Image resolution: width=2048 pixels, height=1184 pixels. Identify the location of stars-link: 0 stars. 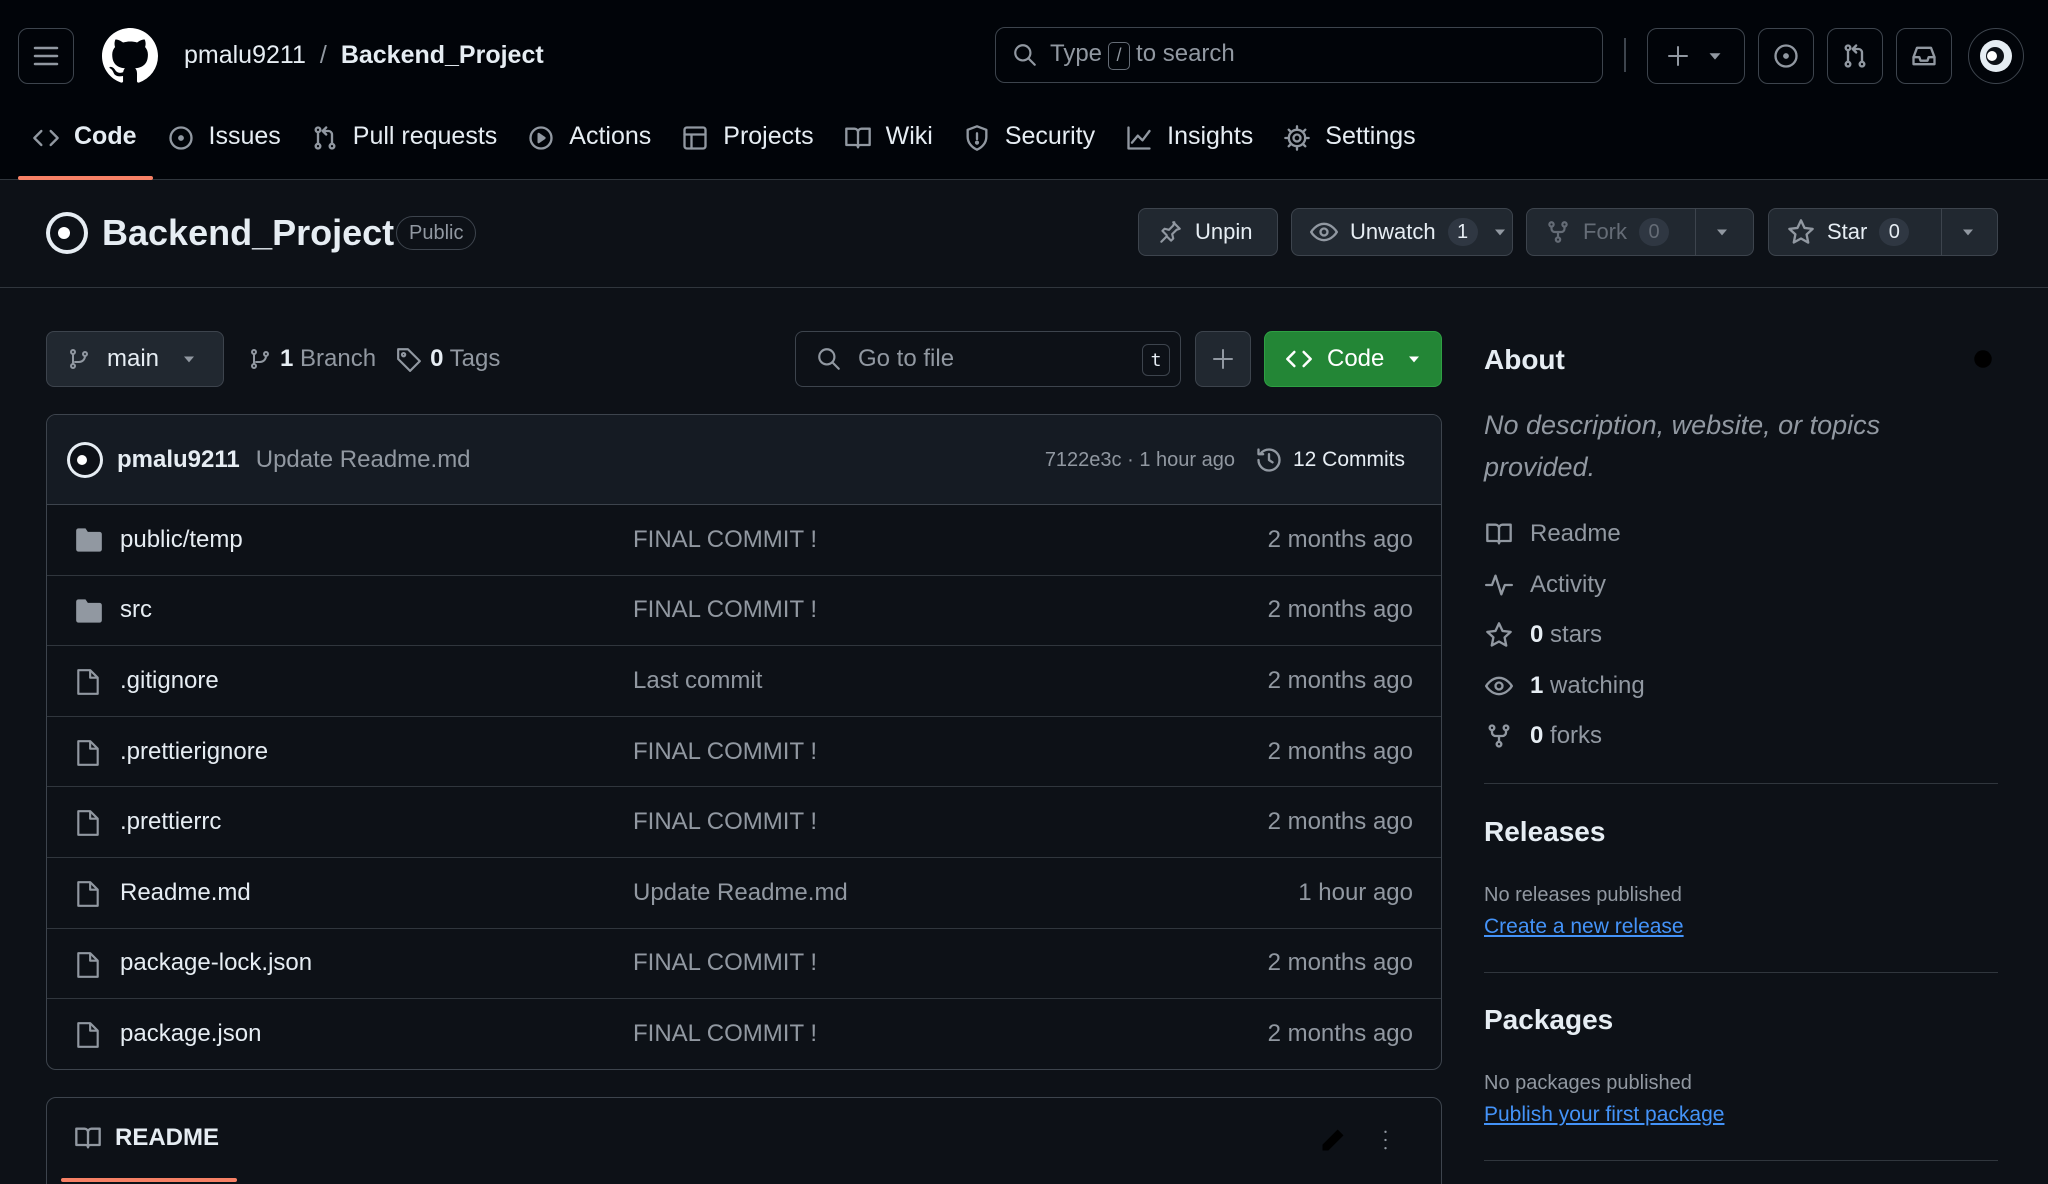
(1543, 635).